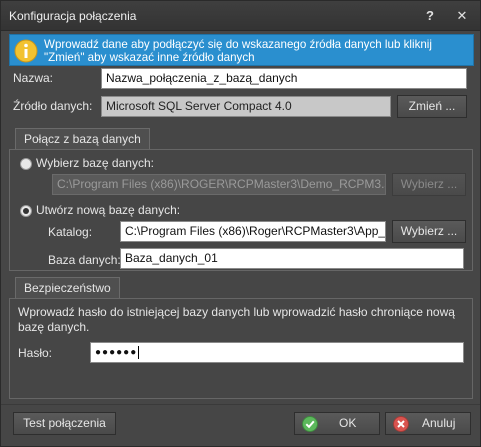 The image size is (481, 447). Describe the element at coordinates (240, 404) in the screenshot. I see `footer-separator` at that location.